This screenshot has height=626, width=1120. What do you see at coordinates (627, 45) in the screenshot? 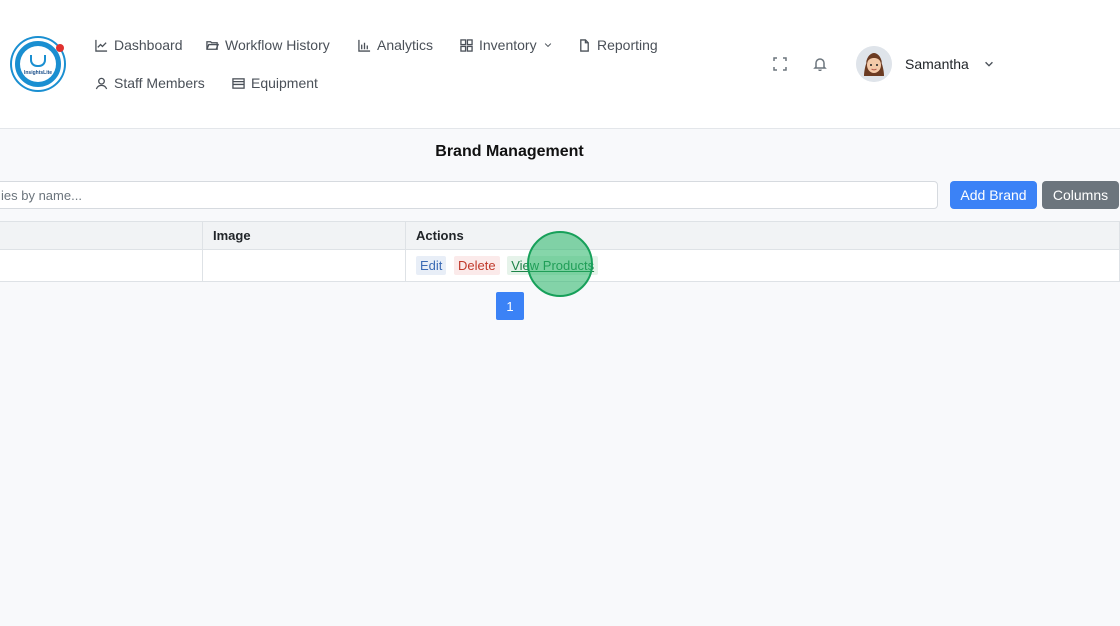
I see `nav-reporting-label: Reporting` at bounding box center [627, 45].